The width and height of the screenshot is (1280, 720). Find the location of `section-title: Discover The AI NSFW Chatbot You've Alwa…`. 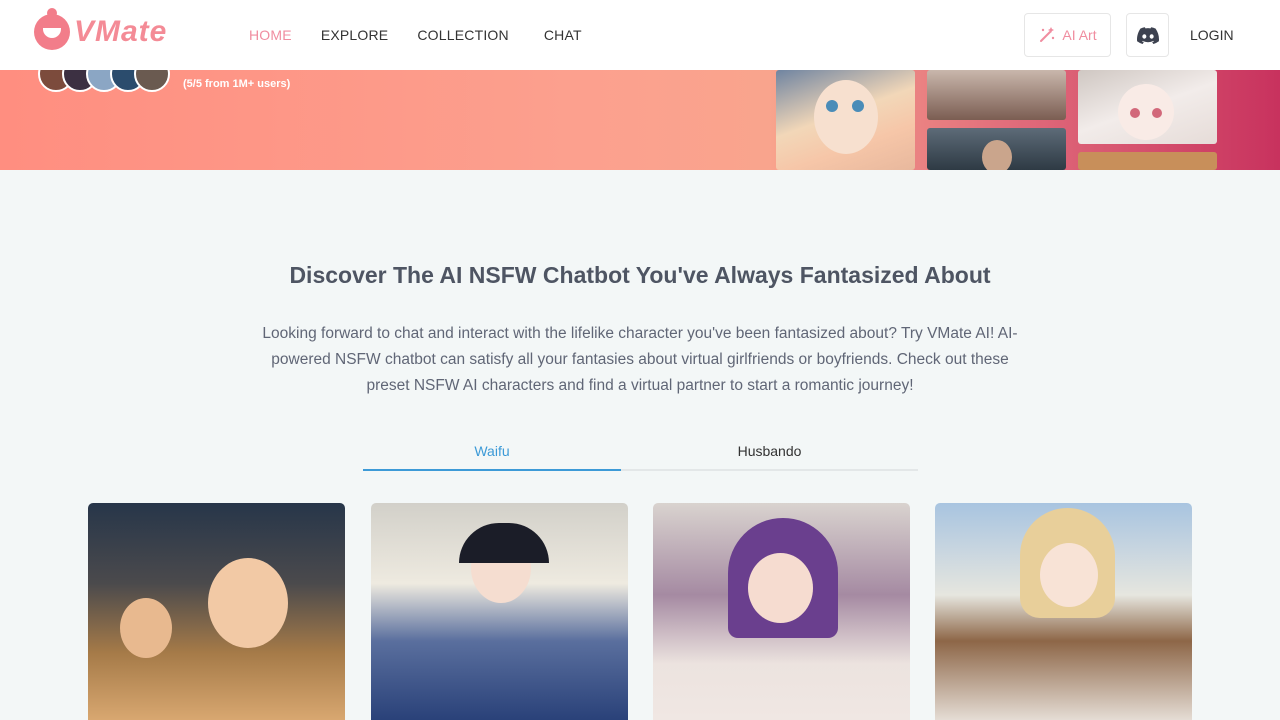

section-title: Discover The AI NSFW Chatbot You've Alwa… is located at coordinates (640, 275).